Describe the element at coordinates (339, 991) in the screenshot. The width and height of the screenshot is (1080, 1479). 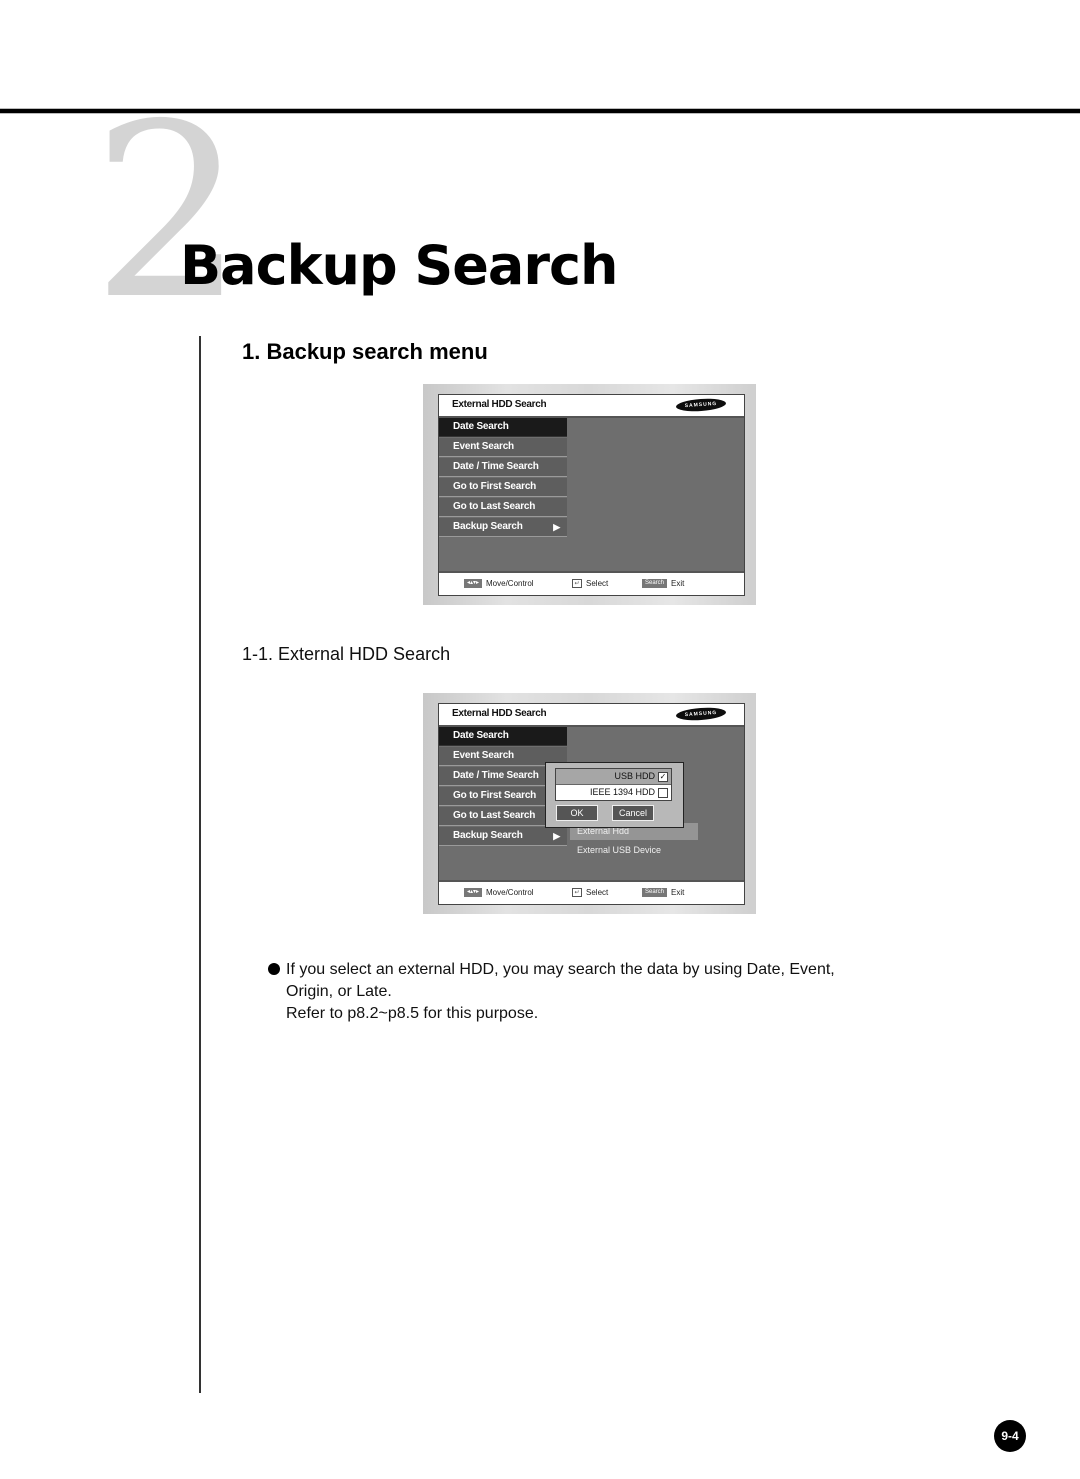
I see `body-line-2: Origin, or Late.` at that location.